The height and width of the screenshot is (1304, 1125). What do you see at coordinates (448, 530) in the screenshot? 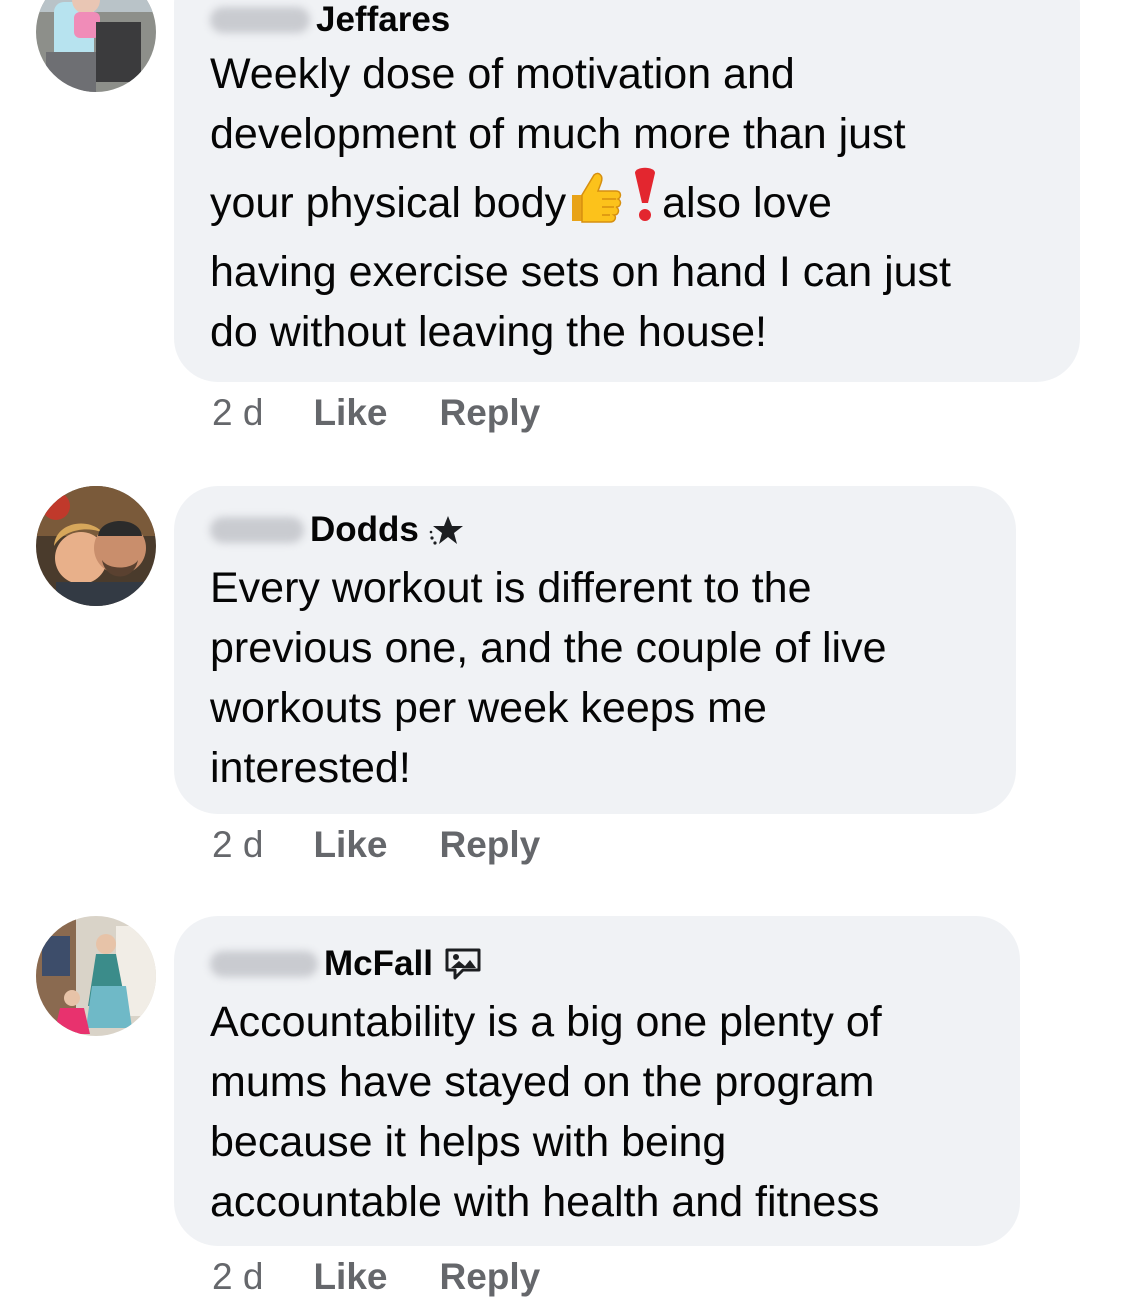
I see `rising-star-icon` at bounding box center [448, 530].